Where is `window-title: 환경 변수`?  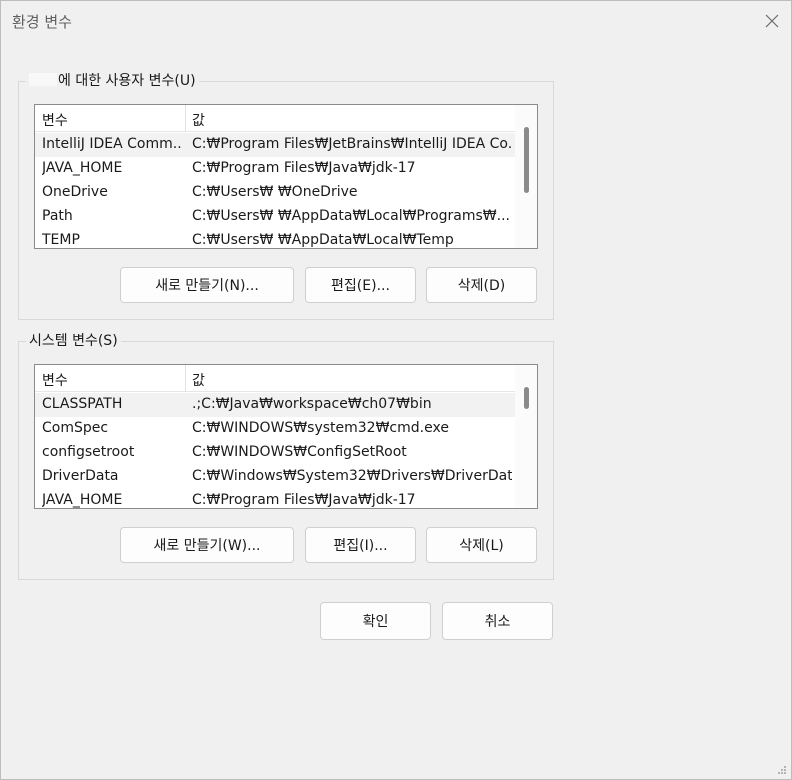 window-title: 환경 변수 is located at coordinates (42, 22).